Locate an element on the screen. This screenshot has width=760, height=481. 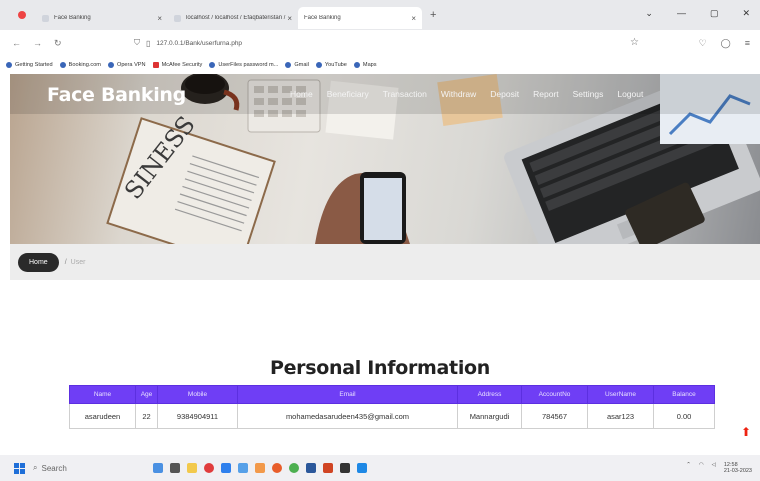
firefox-app-icon is located at coordinates (277, 468).